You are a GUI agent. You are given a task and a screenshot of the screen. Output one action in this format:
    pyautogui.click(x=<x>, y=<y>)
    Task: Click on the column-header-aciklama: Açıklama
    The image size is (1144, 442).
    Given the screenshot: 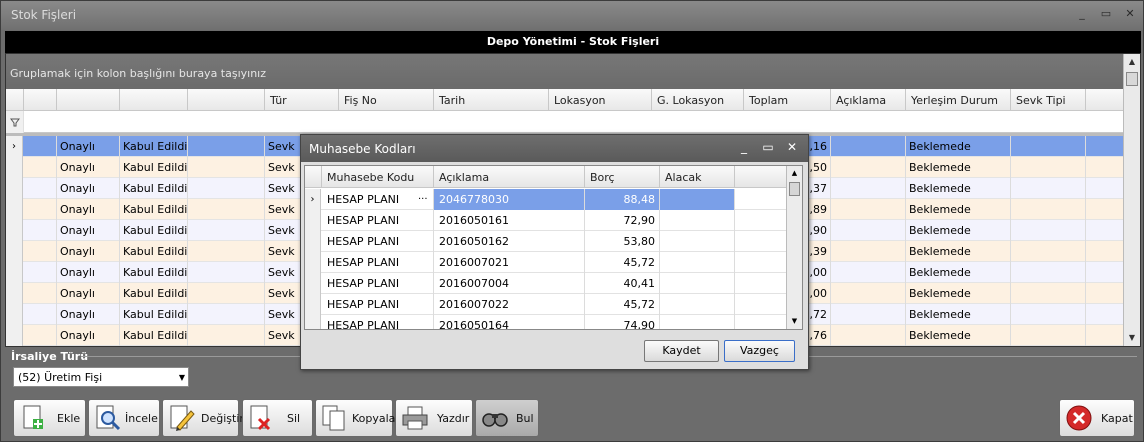 What is the action you would take?
    pyautogui.click(x=868, y=100)
    